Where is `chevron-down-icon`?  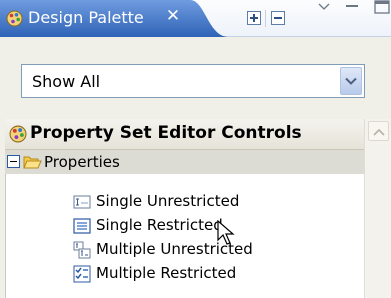 chevron-down-icon is located at coordinates (351, 81).